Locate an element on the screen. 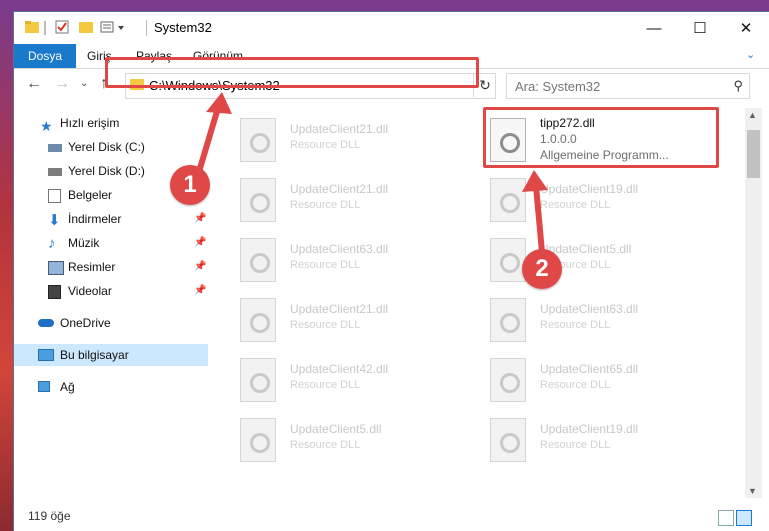 The height and width of the screenshot is (531, 769). documents-icon is located at coordinates (54, 196).